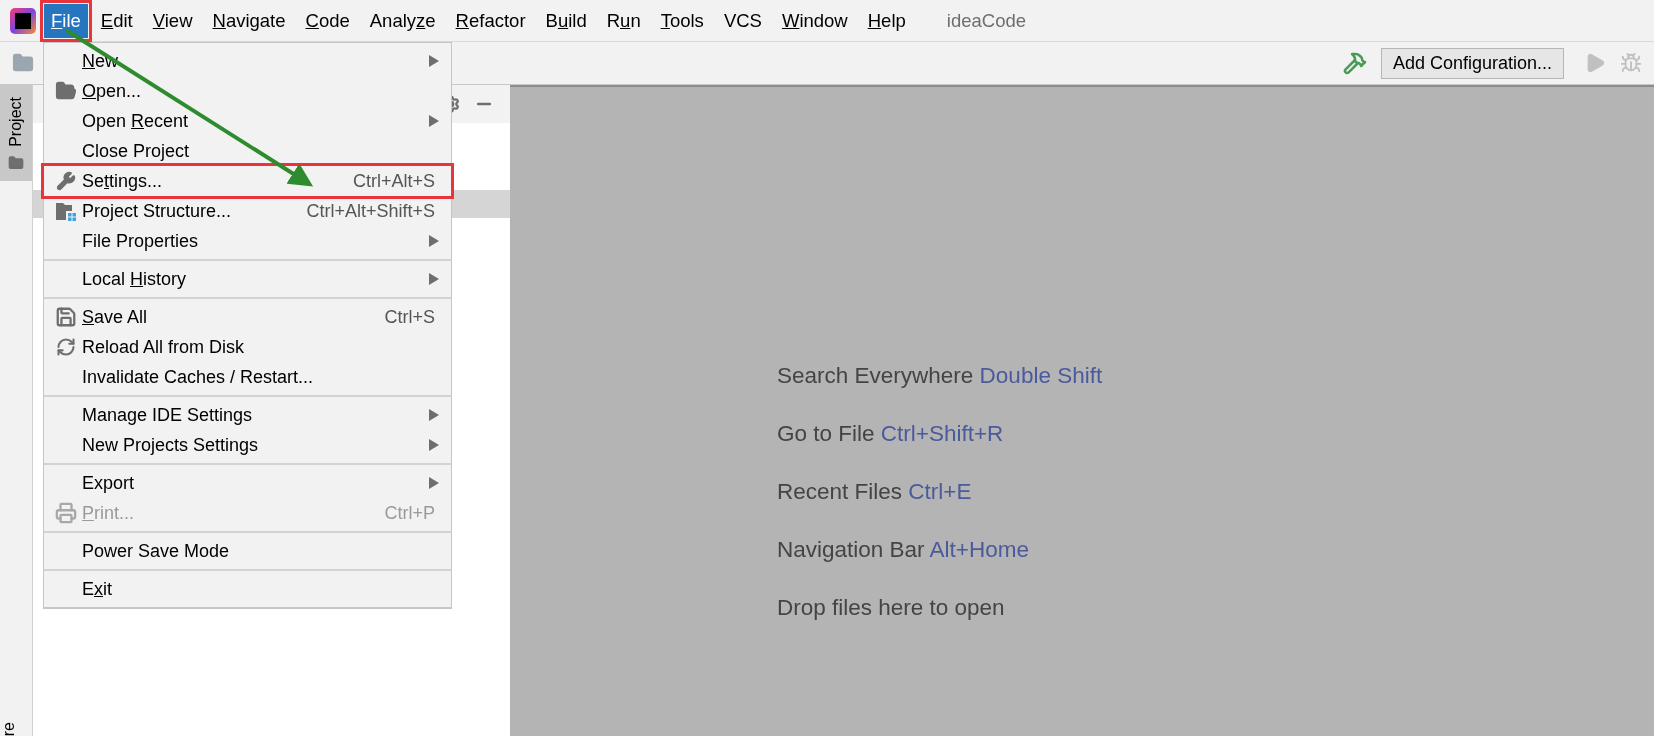  What do you see at coordinates (891, 608) in the screenshot?
I see `editor-hint: Drop files here to open` at bounding box center [891, 608].